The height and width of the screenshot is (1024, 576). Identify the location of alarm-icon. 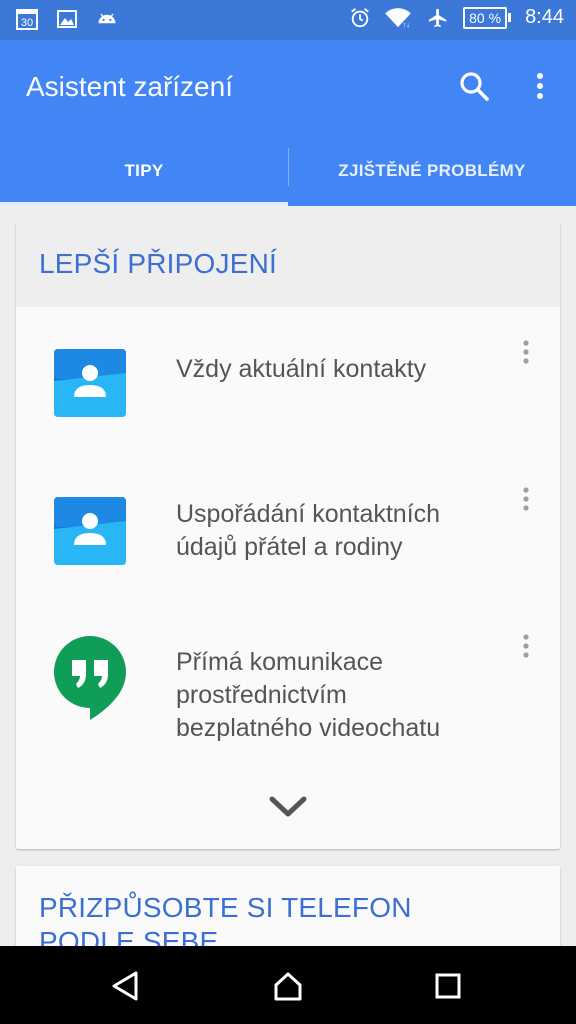
(360, 17).